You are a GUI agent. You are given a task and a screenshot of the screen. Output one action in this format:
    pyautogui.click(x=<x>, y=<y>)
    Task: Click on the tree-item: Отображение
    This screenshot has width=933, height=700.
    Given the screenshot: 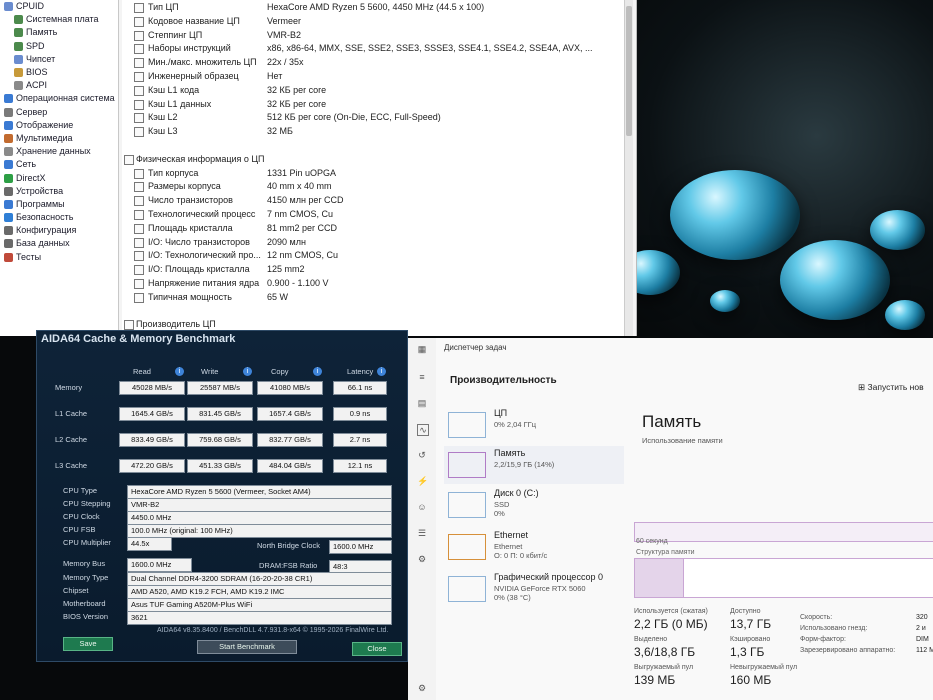 What is the action you would take?
    pyautogui.click(x=59, y=125)
    